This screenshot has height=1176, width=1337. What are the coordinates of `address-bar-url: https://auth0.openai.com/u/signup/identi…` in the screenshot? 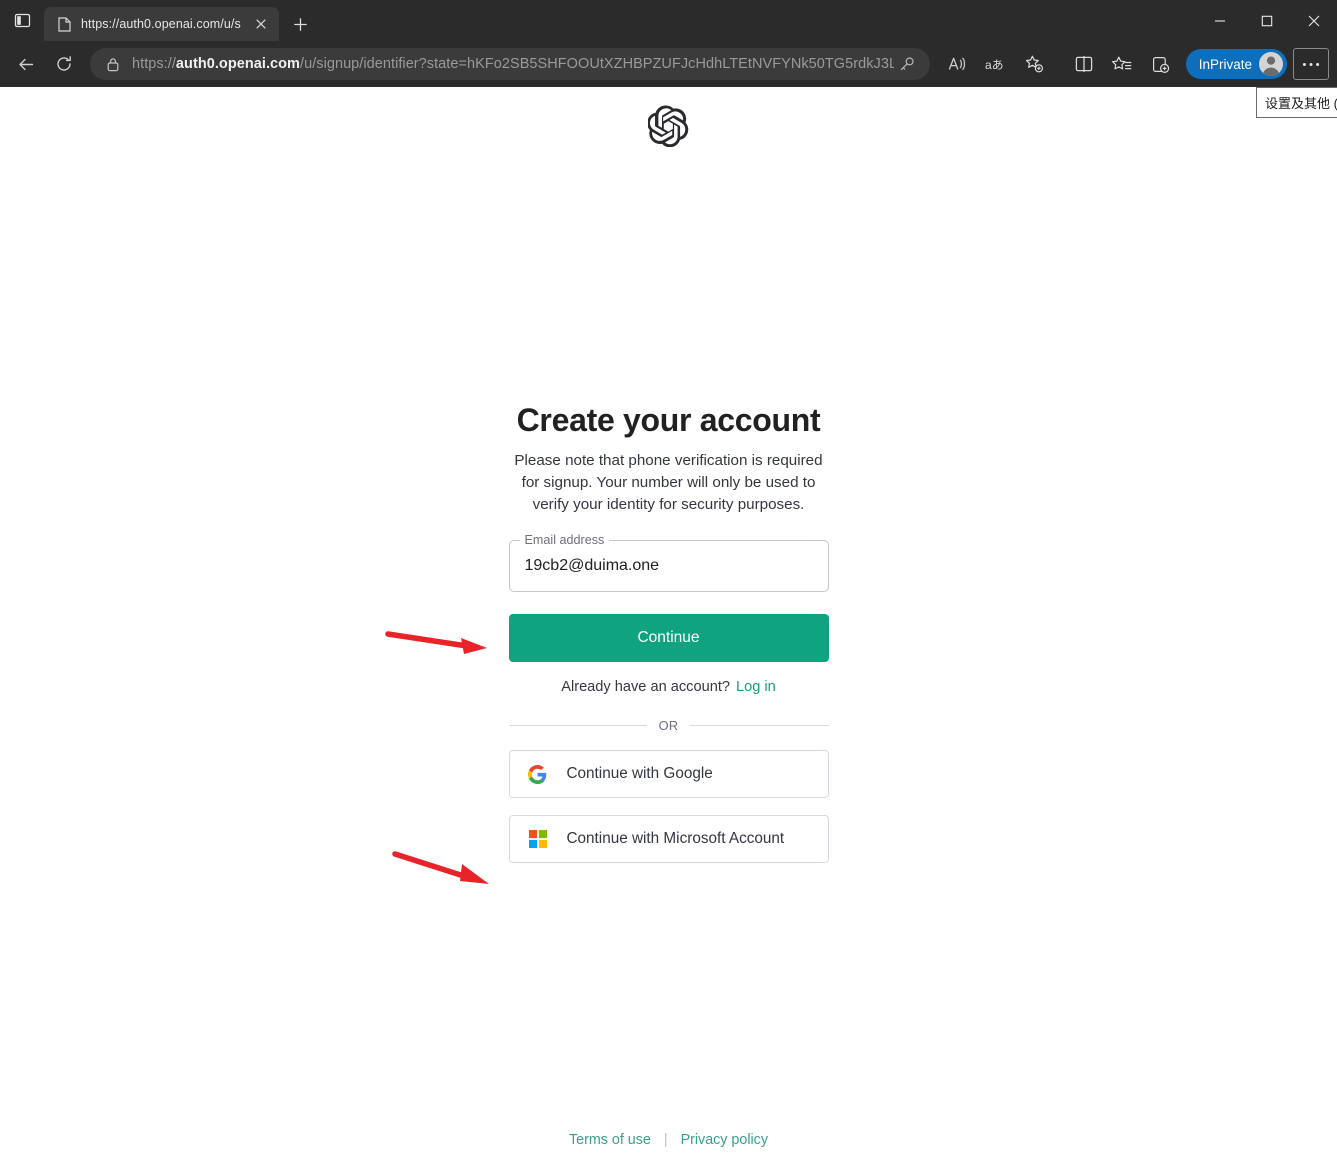 It's located at (513, 64).